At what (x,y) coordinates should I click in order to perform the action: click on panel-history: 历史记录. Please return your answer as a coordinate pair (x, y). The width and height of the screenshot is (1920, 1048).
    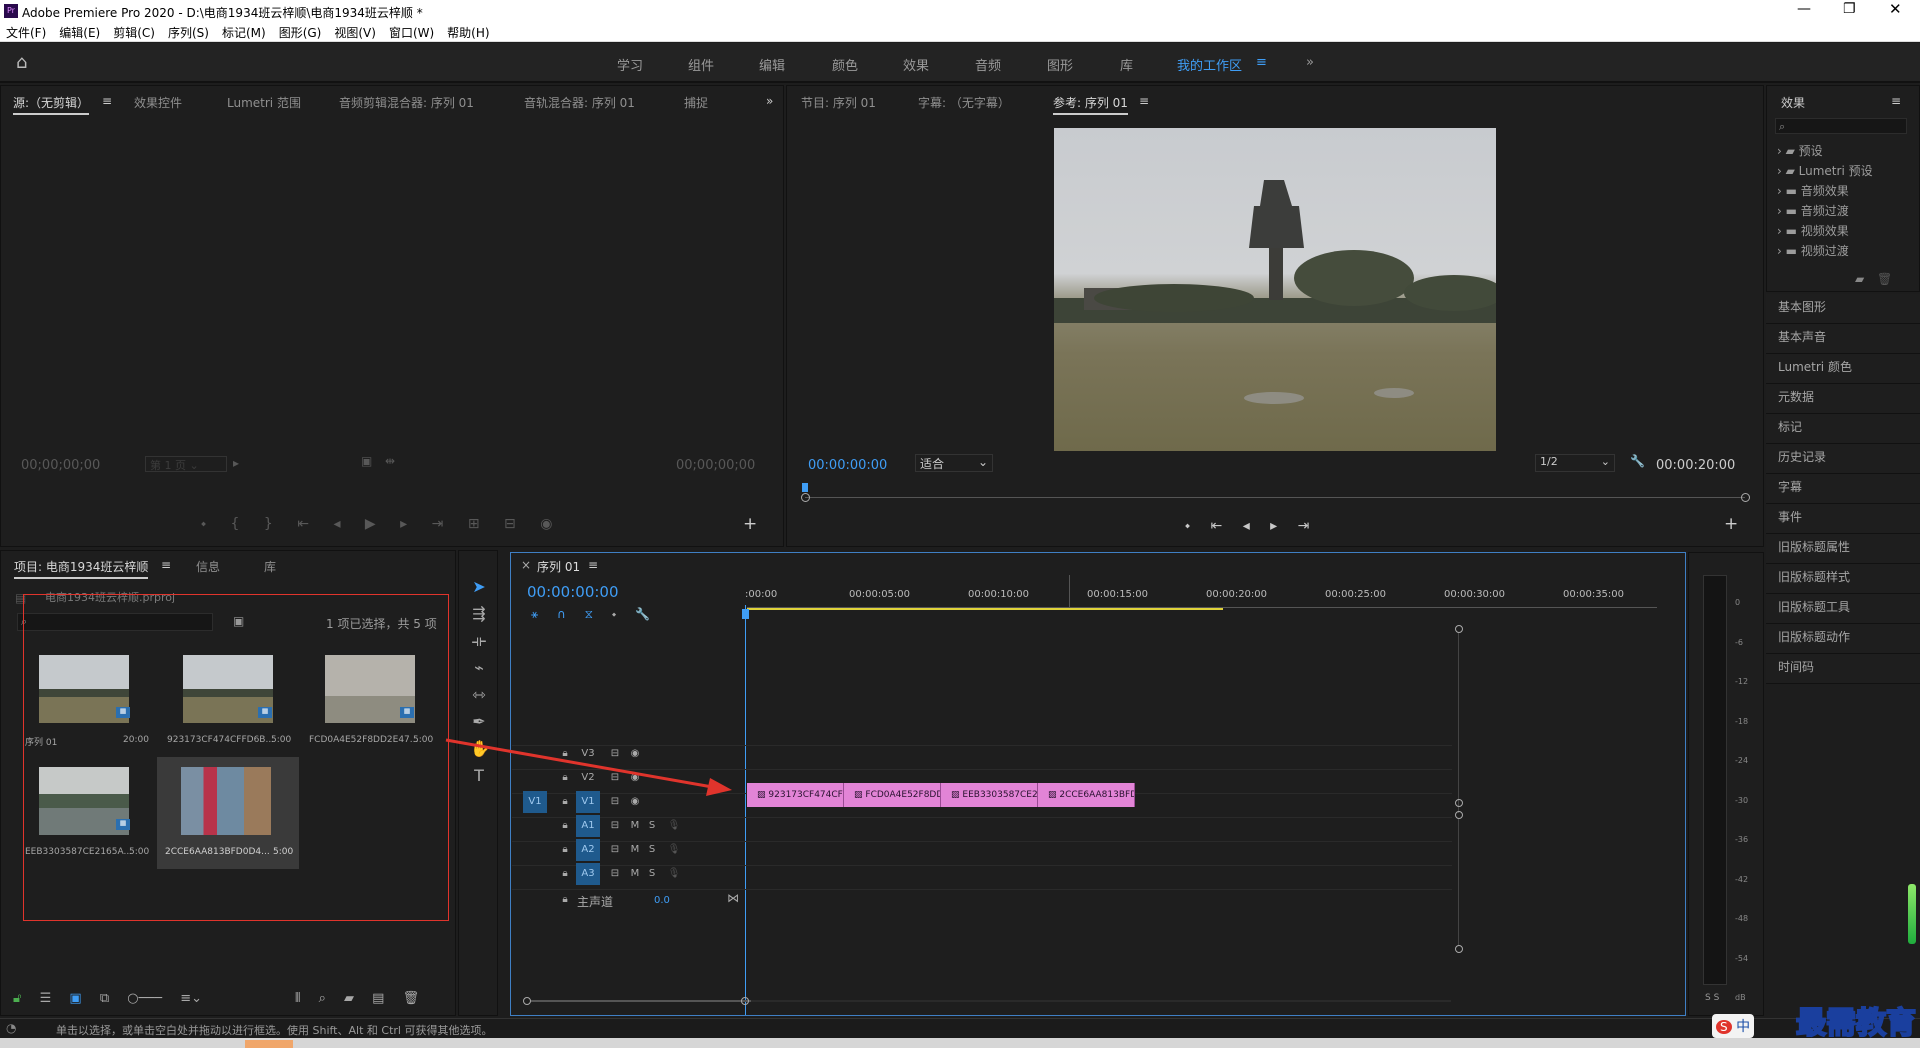
    Looking at the image, I should click on (1843, 459).